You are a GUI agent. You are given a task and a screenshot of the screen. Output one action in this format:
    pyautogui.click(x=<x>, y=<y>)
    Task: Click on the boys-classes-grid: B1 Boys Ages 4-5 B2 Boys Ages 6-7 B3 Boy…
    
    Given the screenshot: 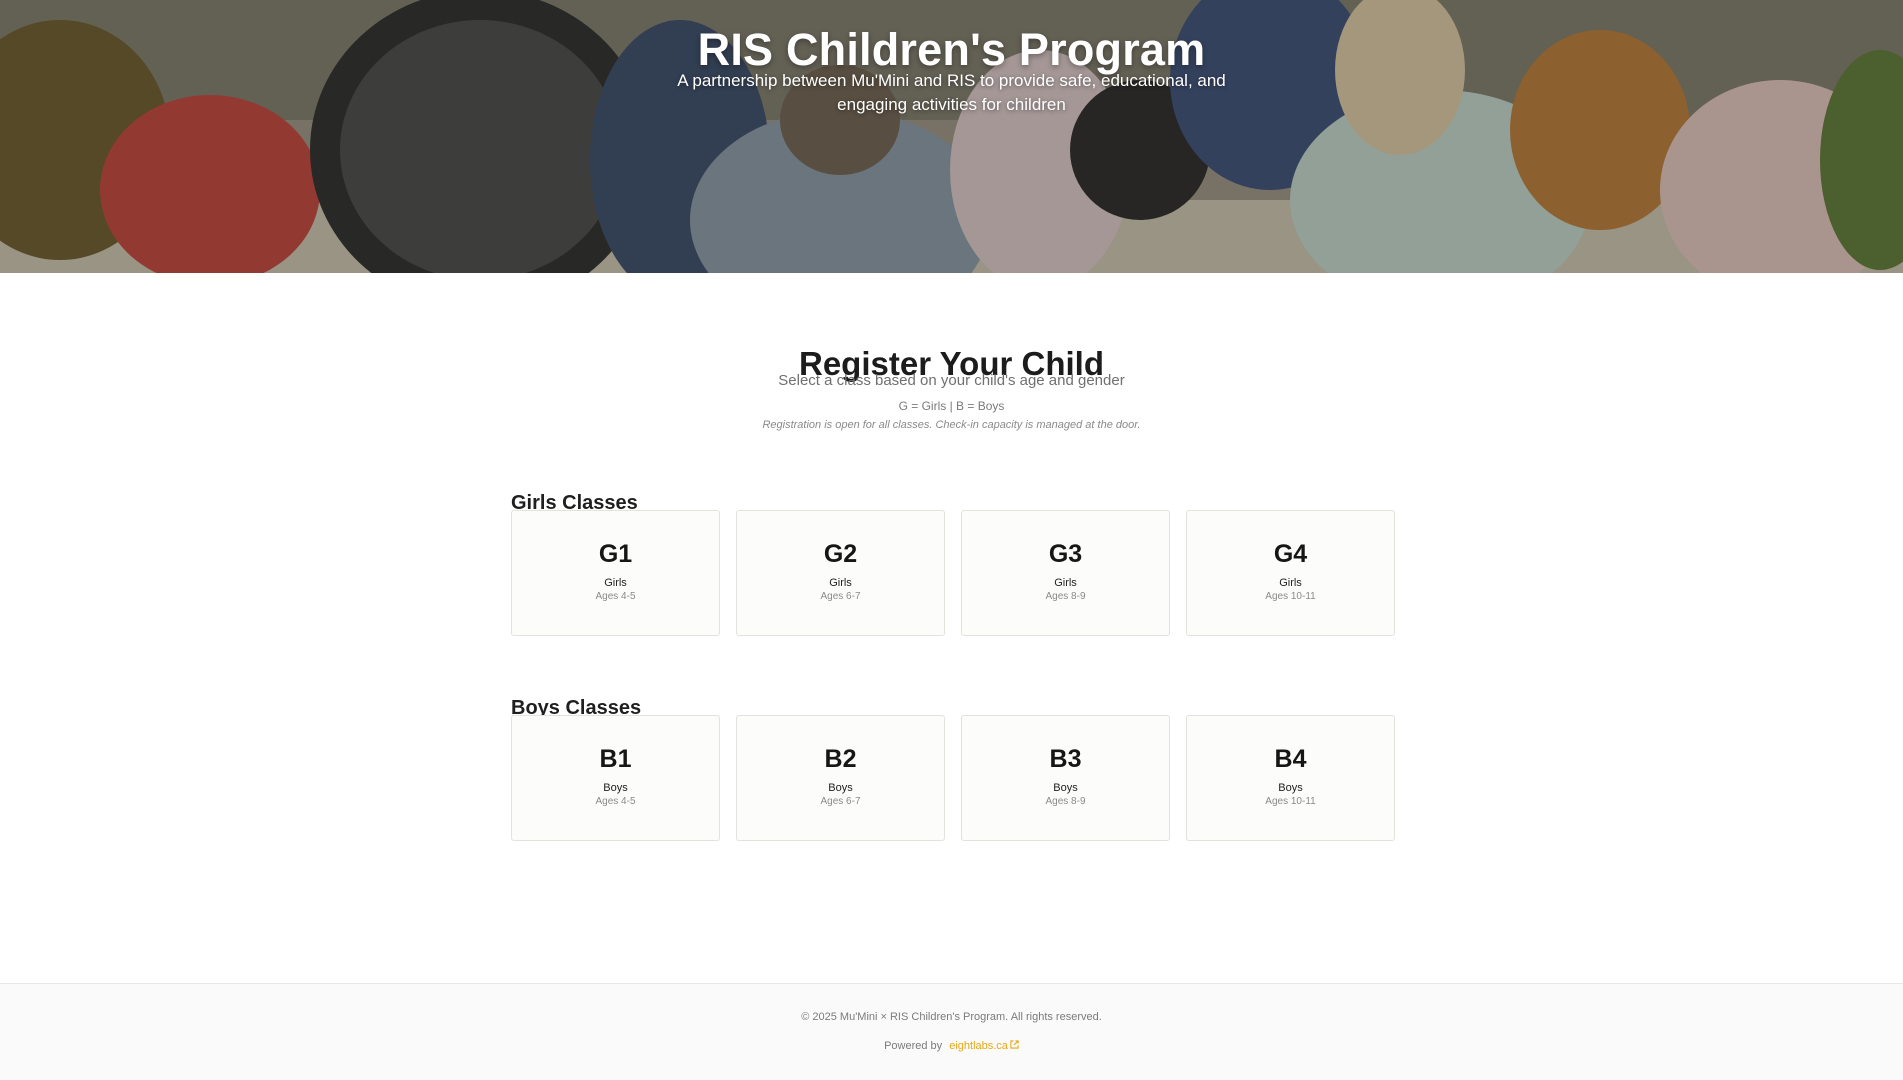 What is the action you would take?
    pyautogui.click(x=953, y=779)
    